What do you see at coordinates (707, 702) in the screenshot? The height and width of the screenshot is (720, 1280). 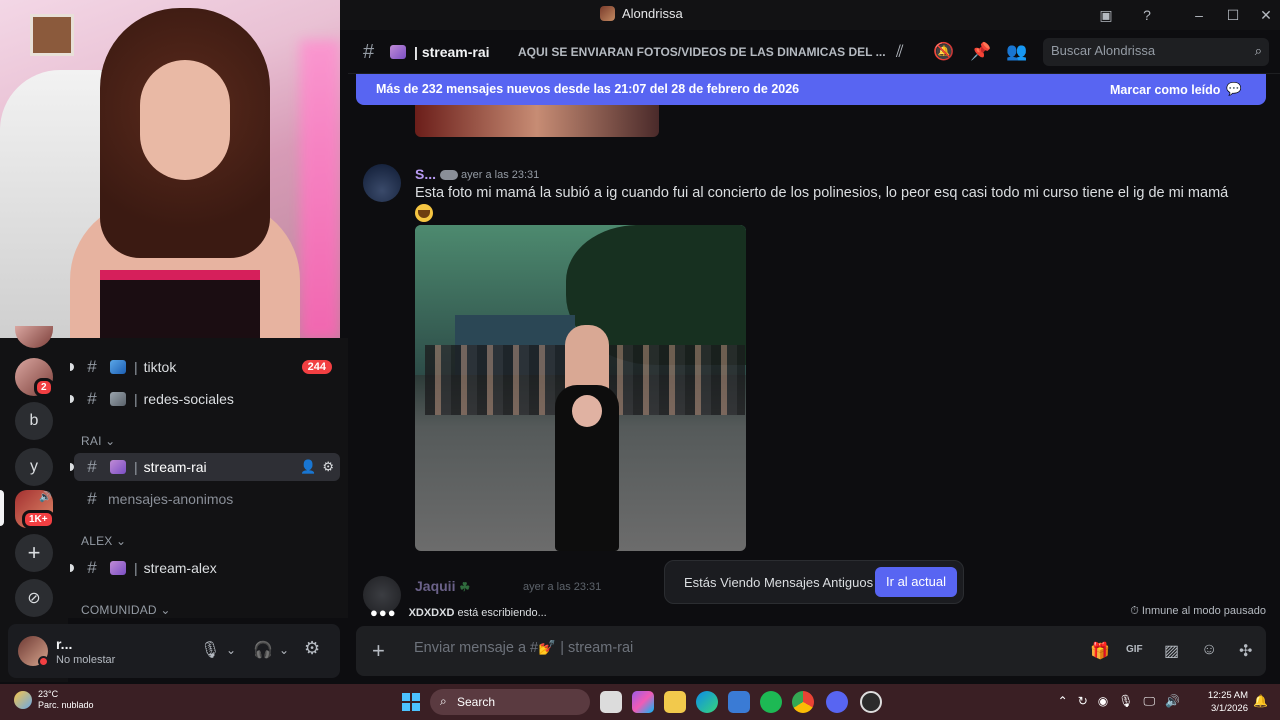 I see `edge-icon` at bounding box center [707, 702].